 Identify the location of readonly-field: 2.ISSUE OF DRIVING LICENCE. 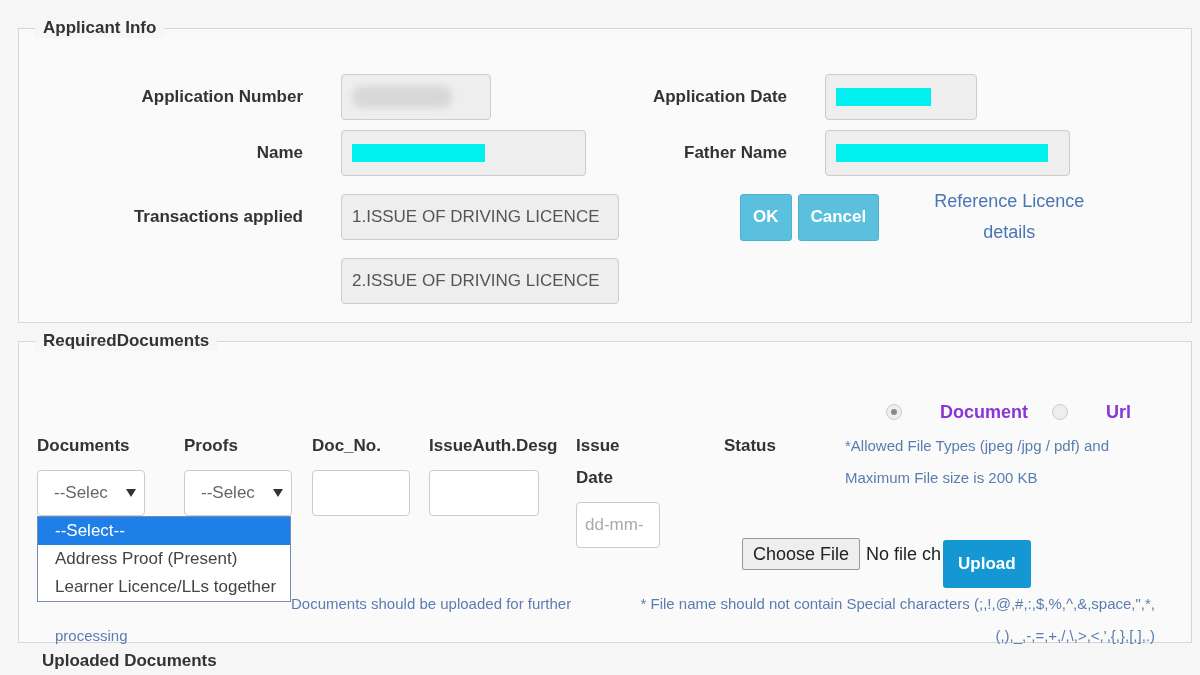
(480, 281).